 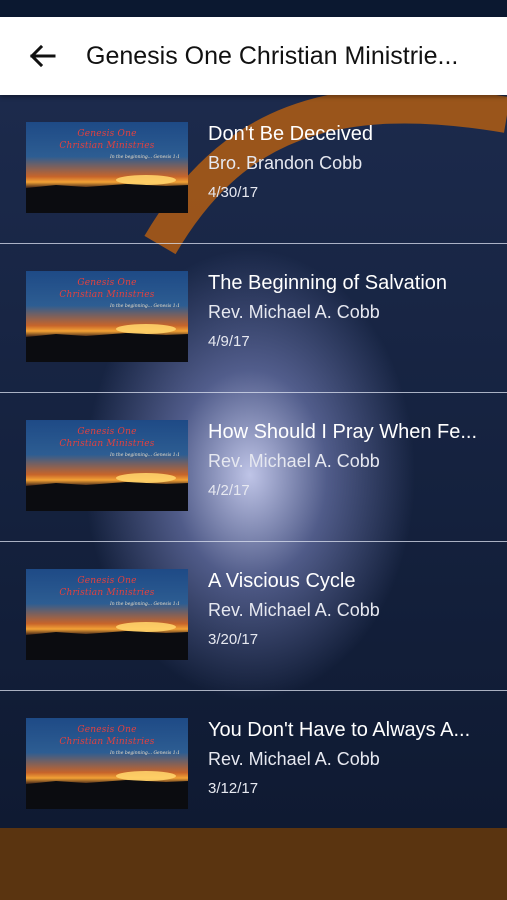 I want to click on status-bar, so click(x=253, y=8).